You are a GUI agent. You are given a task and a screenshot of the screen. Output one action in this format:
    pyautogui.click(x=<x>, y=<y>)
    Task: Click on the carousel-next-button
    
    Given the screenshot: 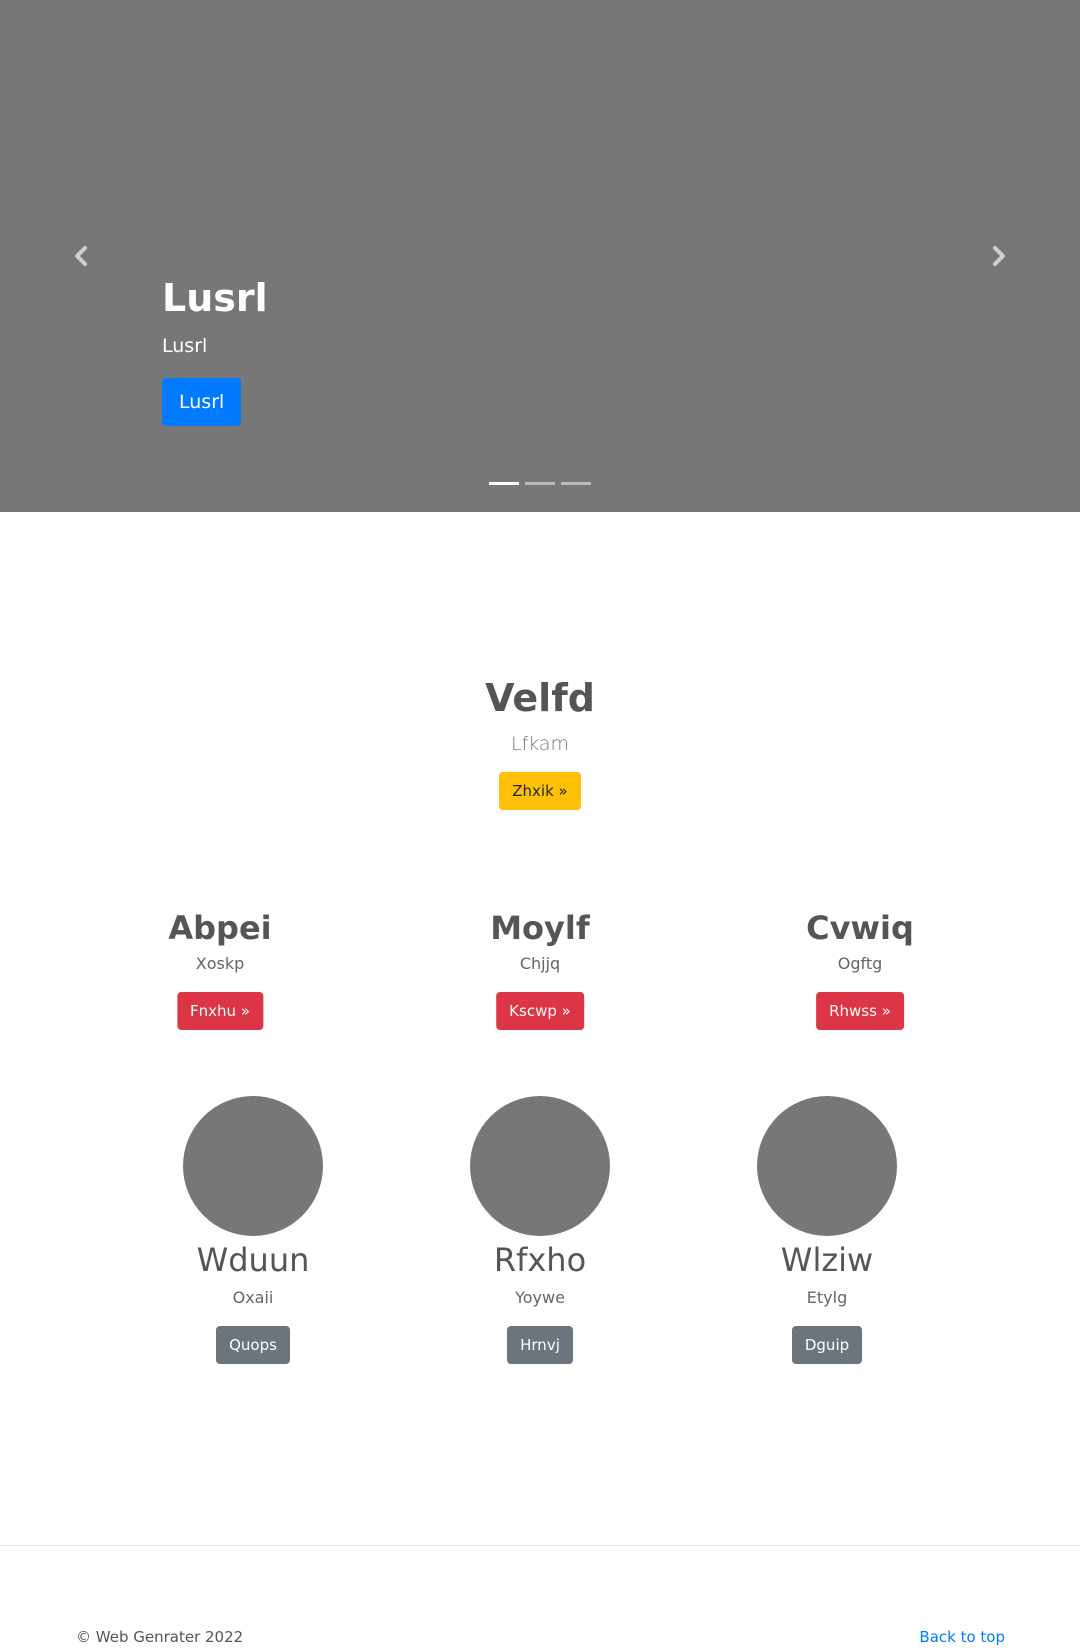 What is the action you would take?
    pyautogui.click(x=999, y=256)
    